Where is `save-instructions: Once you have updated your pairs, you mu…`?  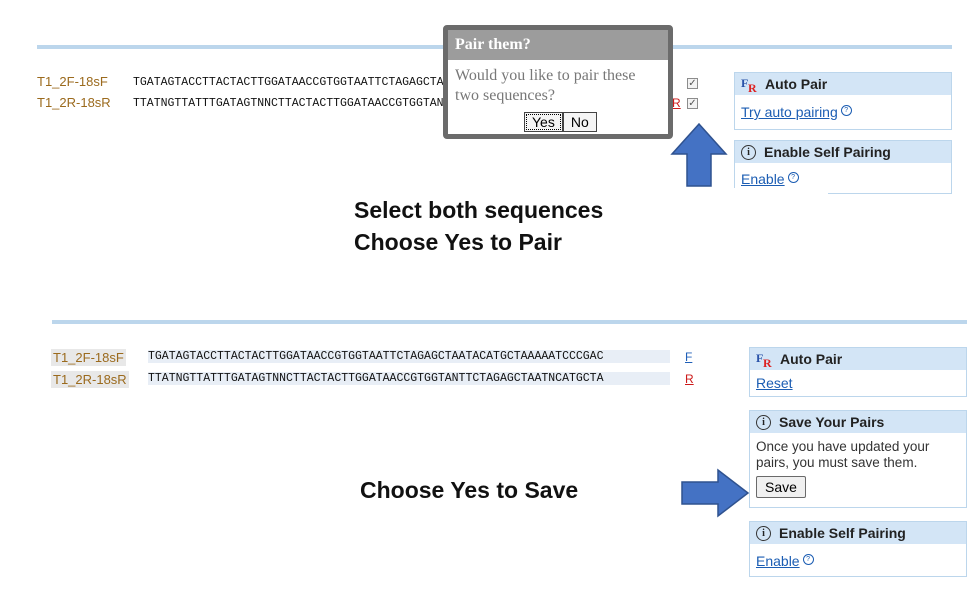
save-instructions: Once you have updated your pairs, you mu… is located at coordinates (843, 454).